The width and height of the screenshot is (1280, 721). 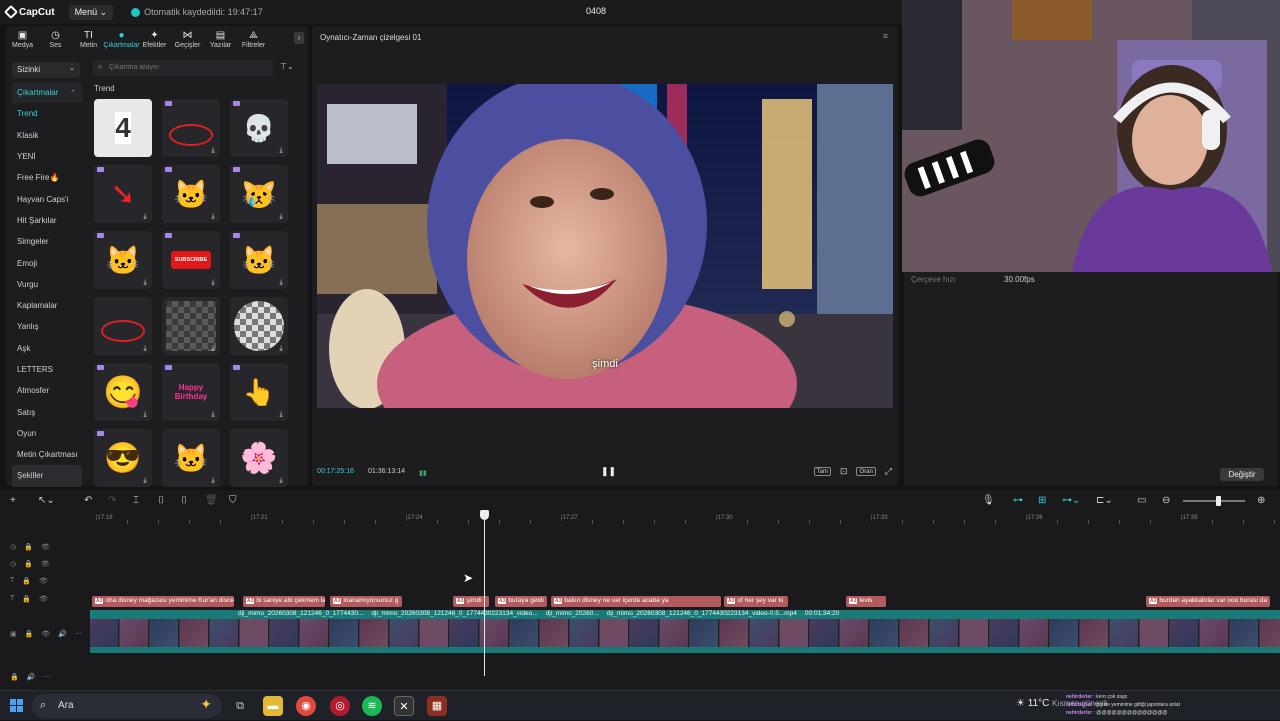 What do you see at coordinates (47, 411) in the screenshot?
I see `category-item: Satış` at bounding box center [47, 411].